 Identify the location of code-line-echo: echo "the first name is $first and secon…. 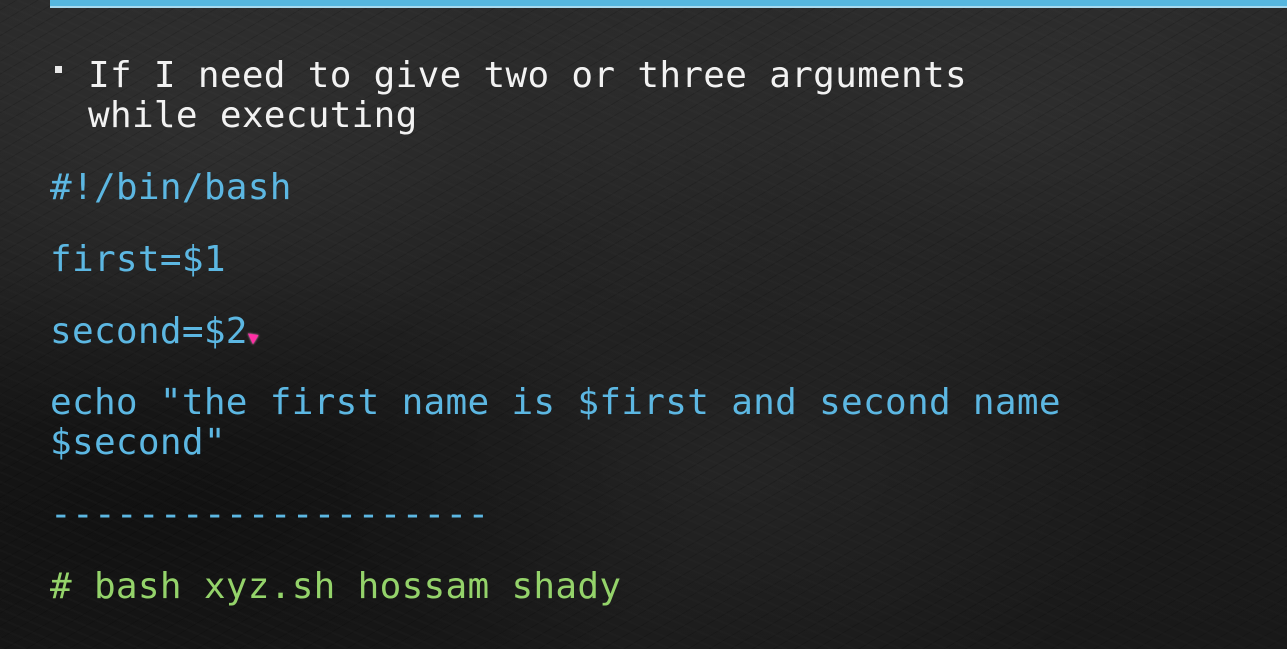
(555, 402).